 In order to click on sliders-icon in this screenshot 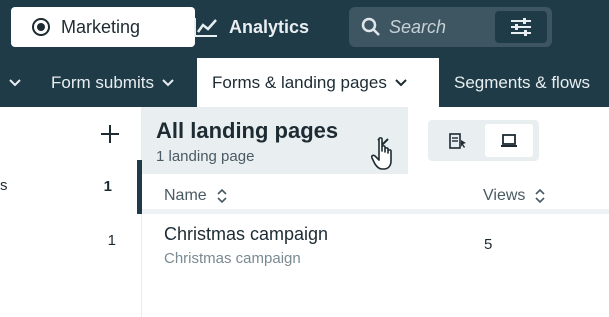, I will do `click(521, 27)`.